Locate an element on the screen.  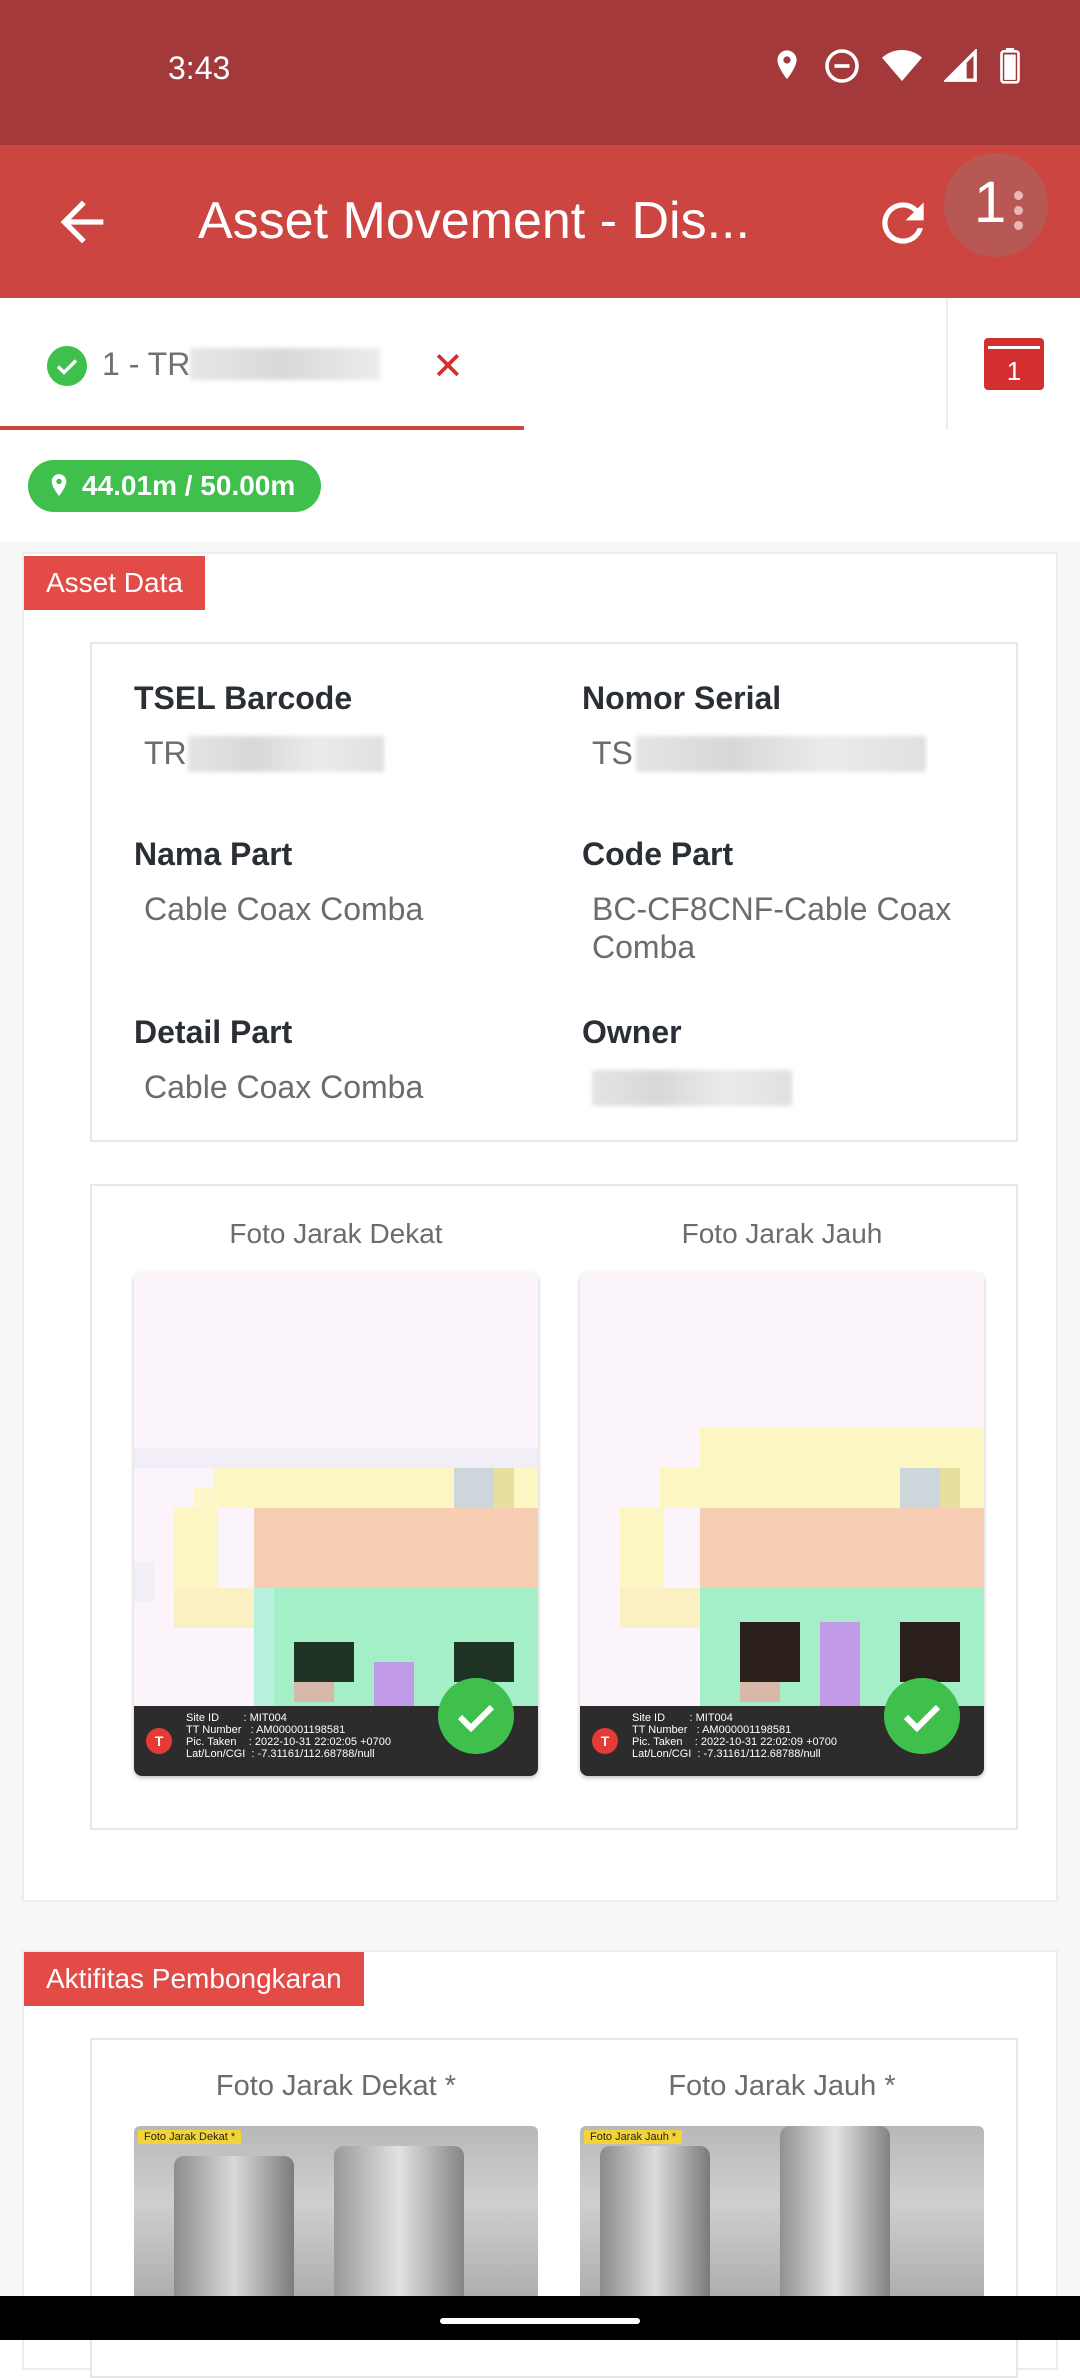
nama-part-label: Nama Part is located at coordinates (213, 854).